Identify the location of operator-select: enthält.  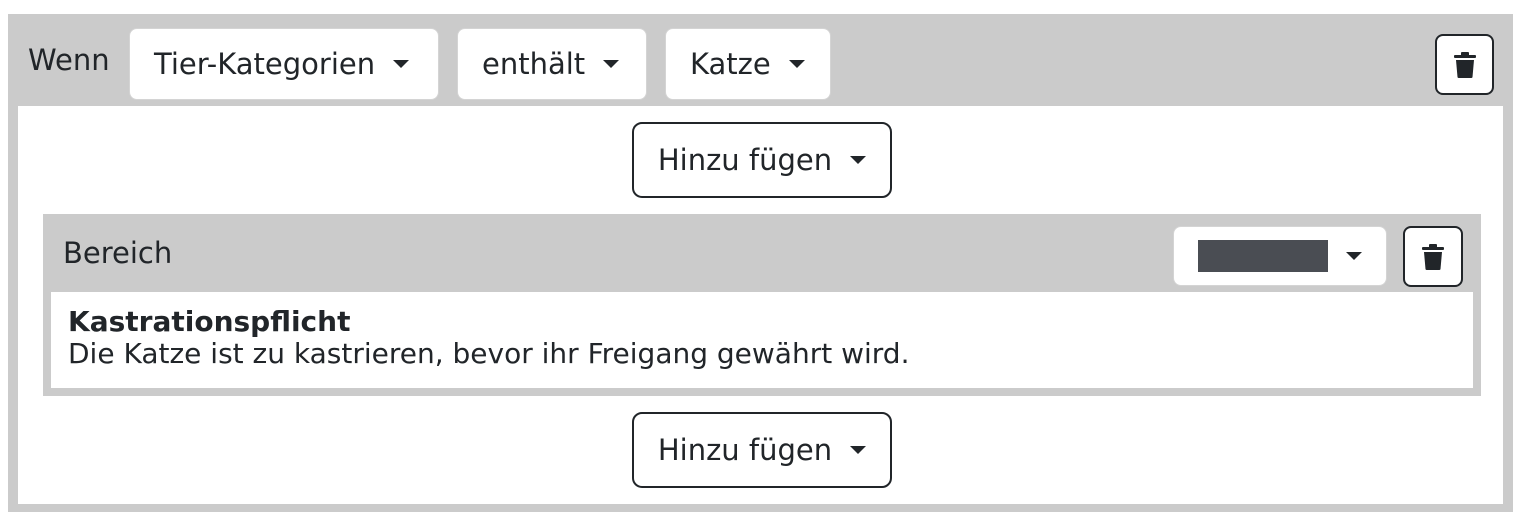
(552, 64).